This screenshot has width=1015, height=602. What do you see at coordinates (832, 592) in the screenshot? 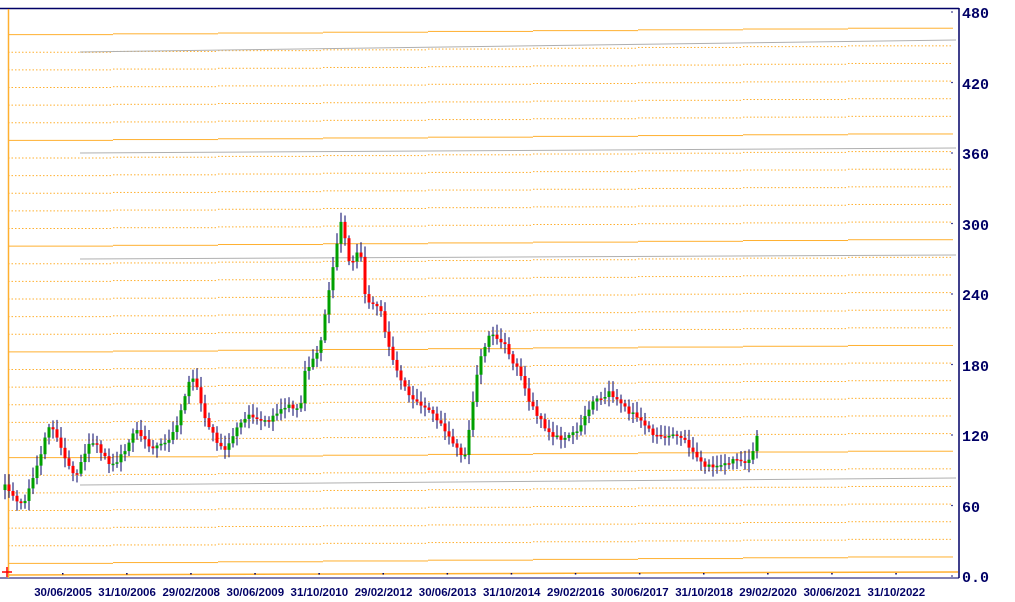
I see `x-axis-label: 30/06/2021` at bounding box center [832, 592].